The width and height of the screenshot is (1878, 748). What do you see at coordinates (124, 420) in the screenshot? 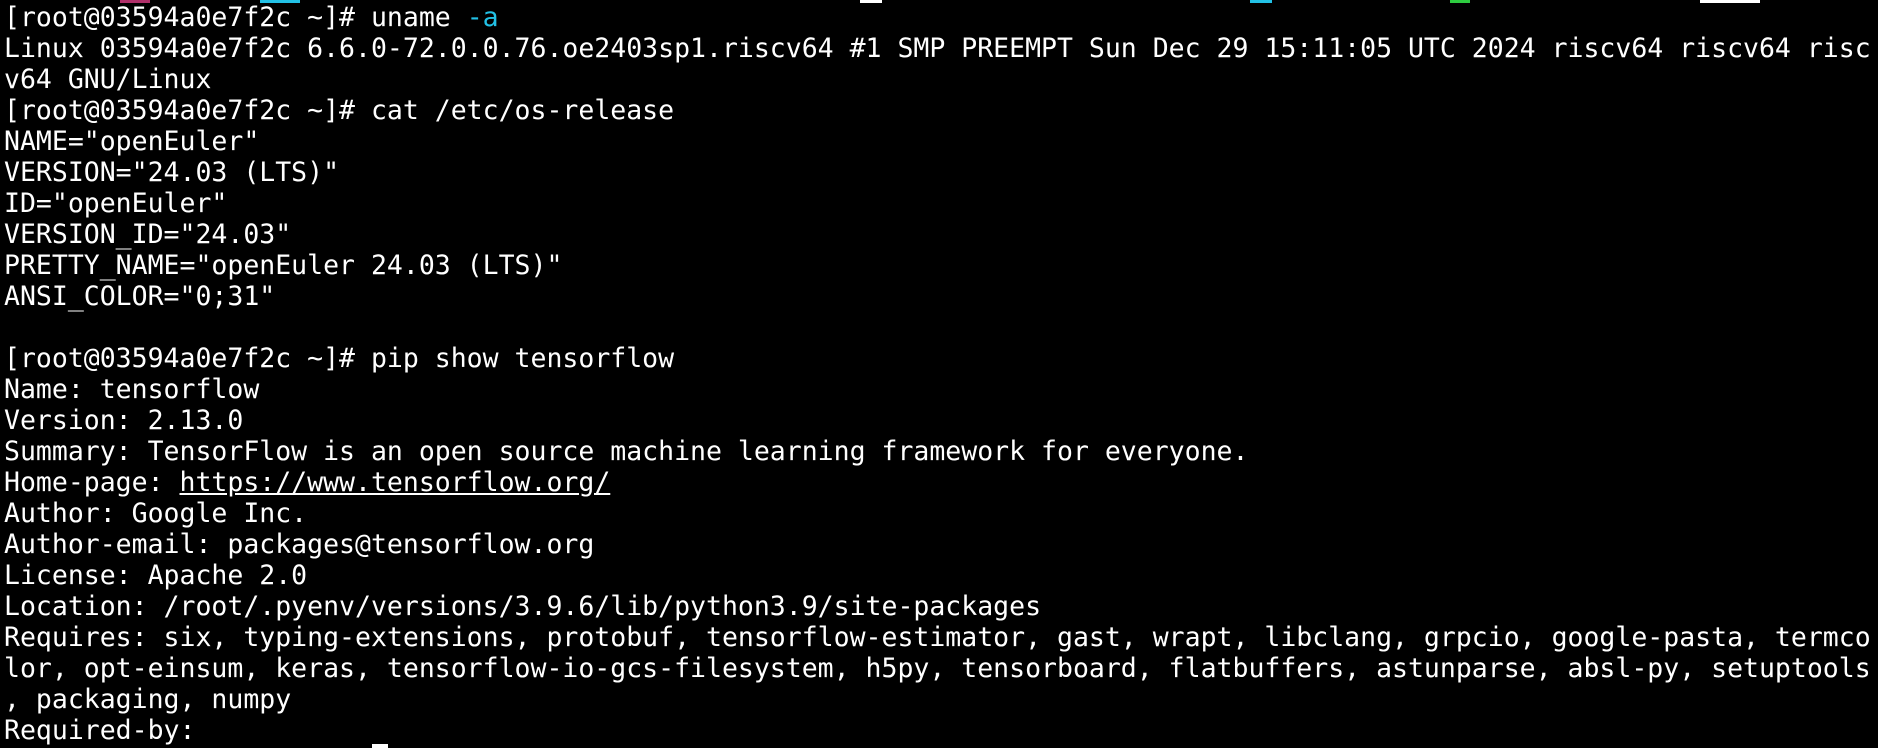
I see `pip-version: Version: 2.13.0` at bounding box center [124, 420].